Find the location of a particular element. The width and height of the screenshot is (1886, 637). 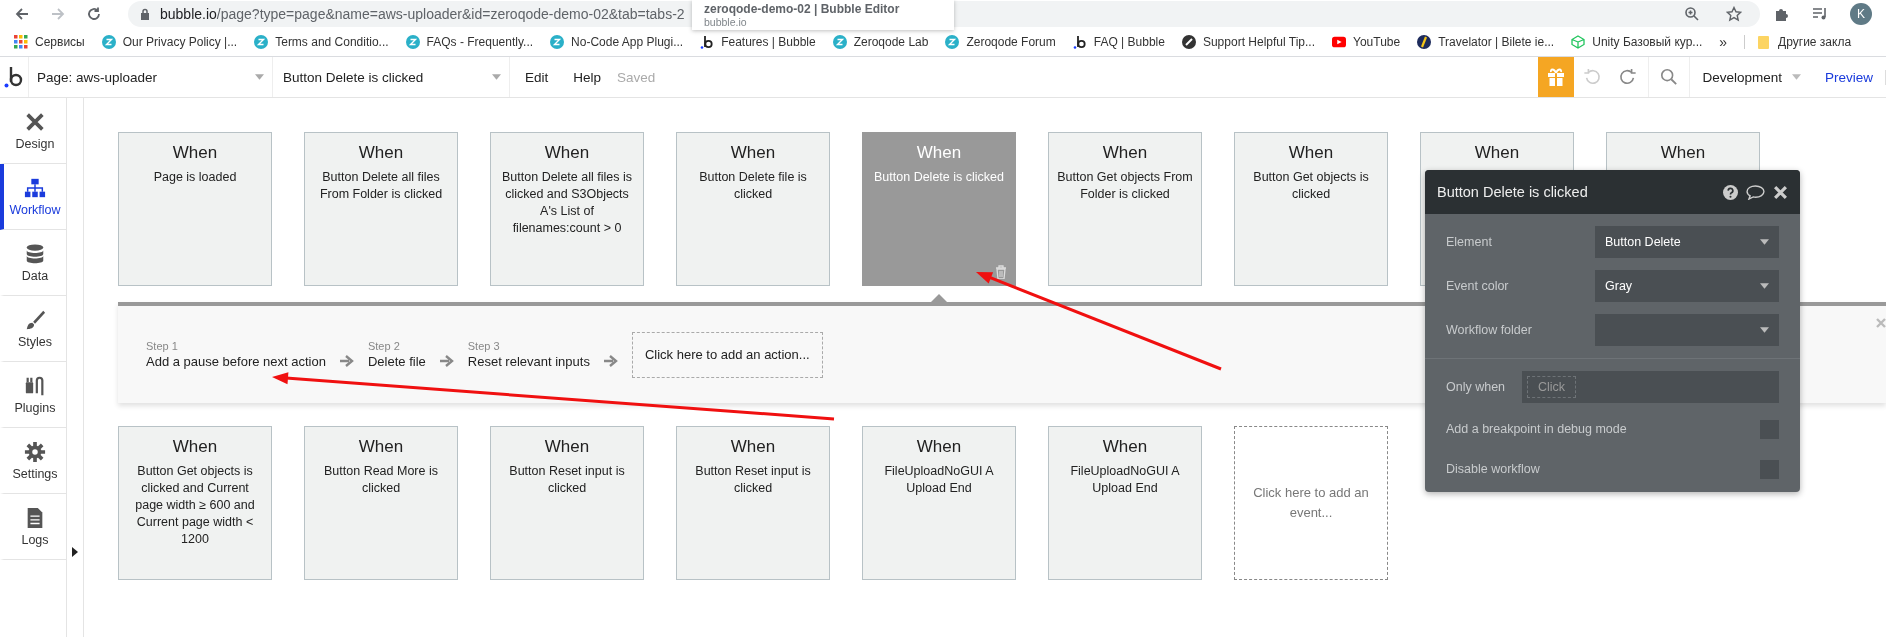

puzzle-icon is located at coordinates (1782, 14).